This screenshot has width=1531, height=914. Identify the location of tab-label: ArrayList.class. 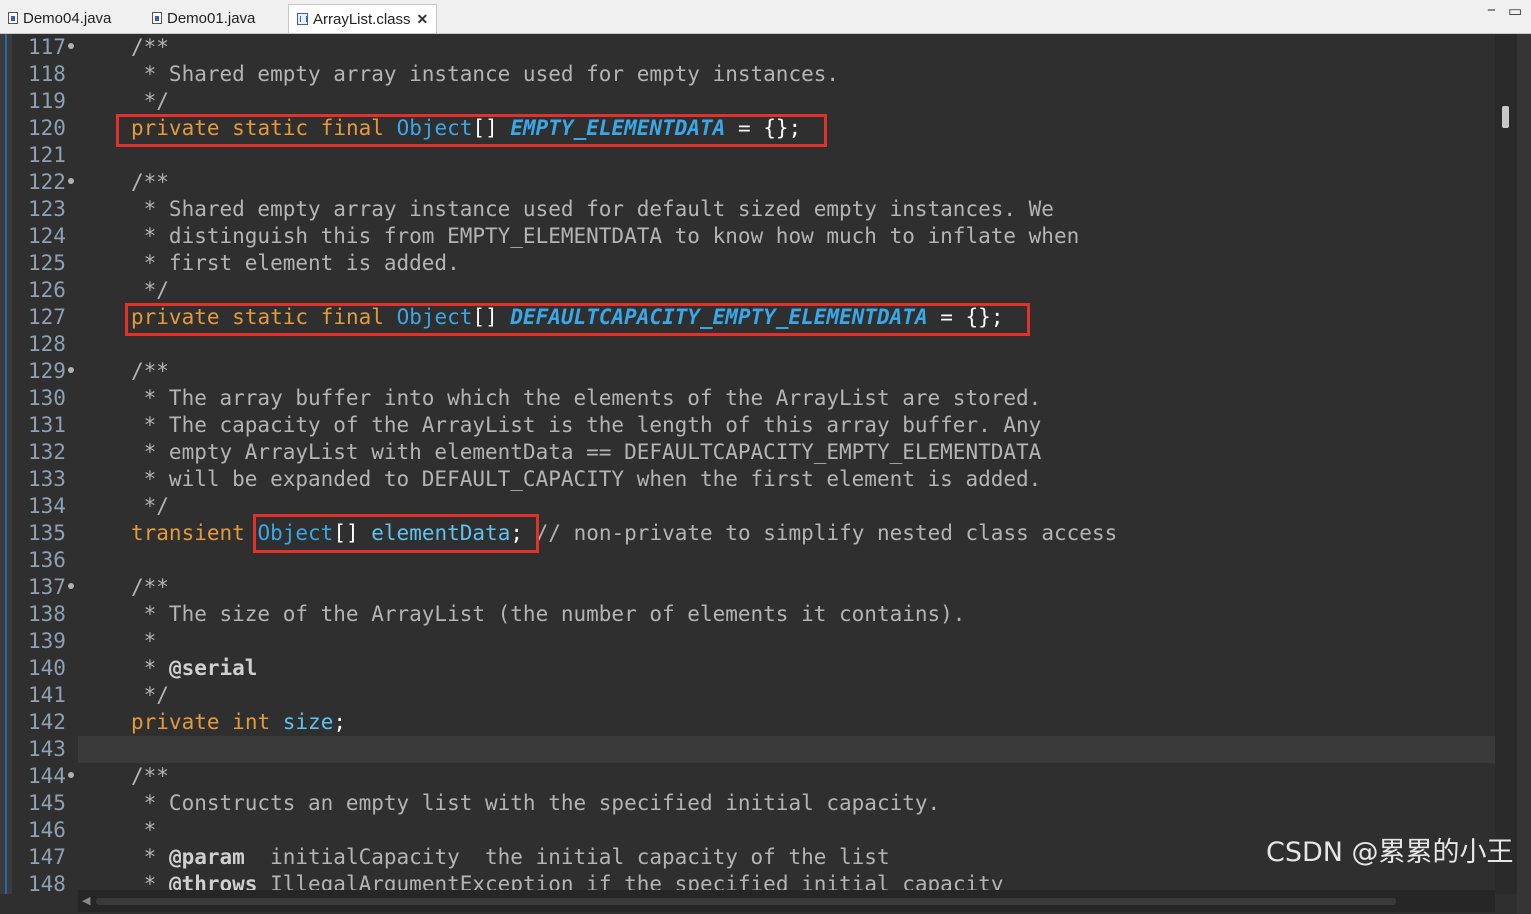
(362, 19).